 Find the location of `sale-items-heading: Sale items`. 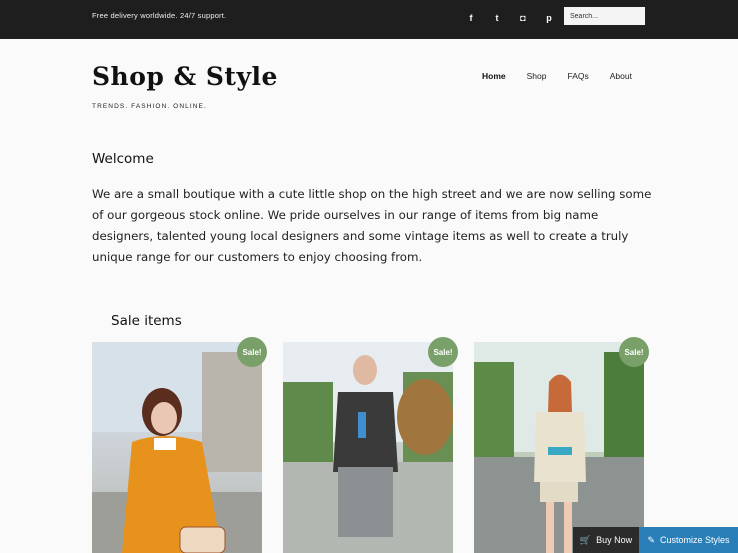

sale-items-heading: Sale items is located at coordinates (146, 321).